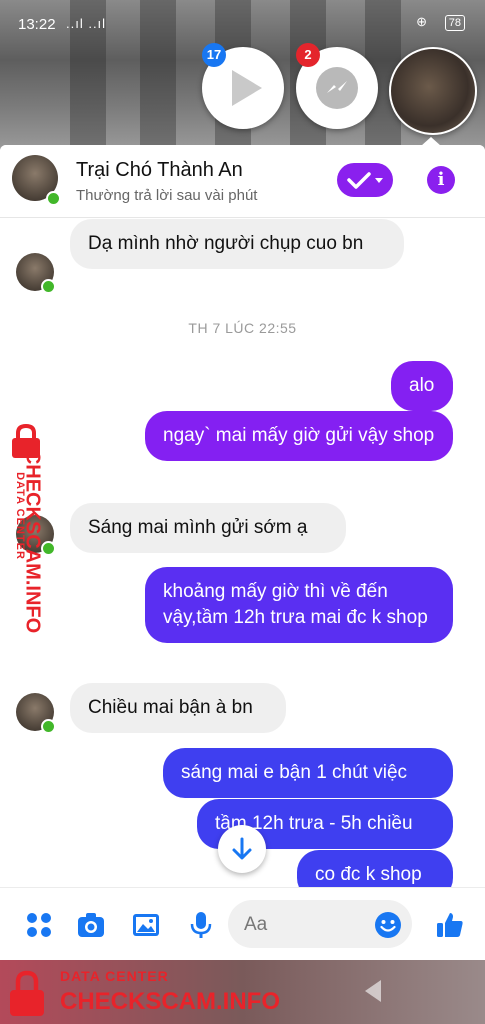  I want to click on messenger-badge: 2, so click(308, 55).